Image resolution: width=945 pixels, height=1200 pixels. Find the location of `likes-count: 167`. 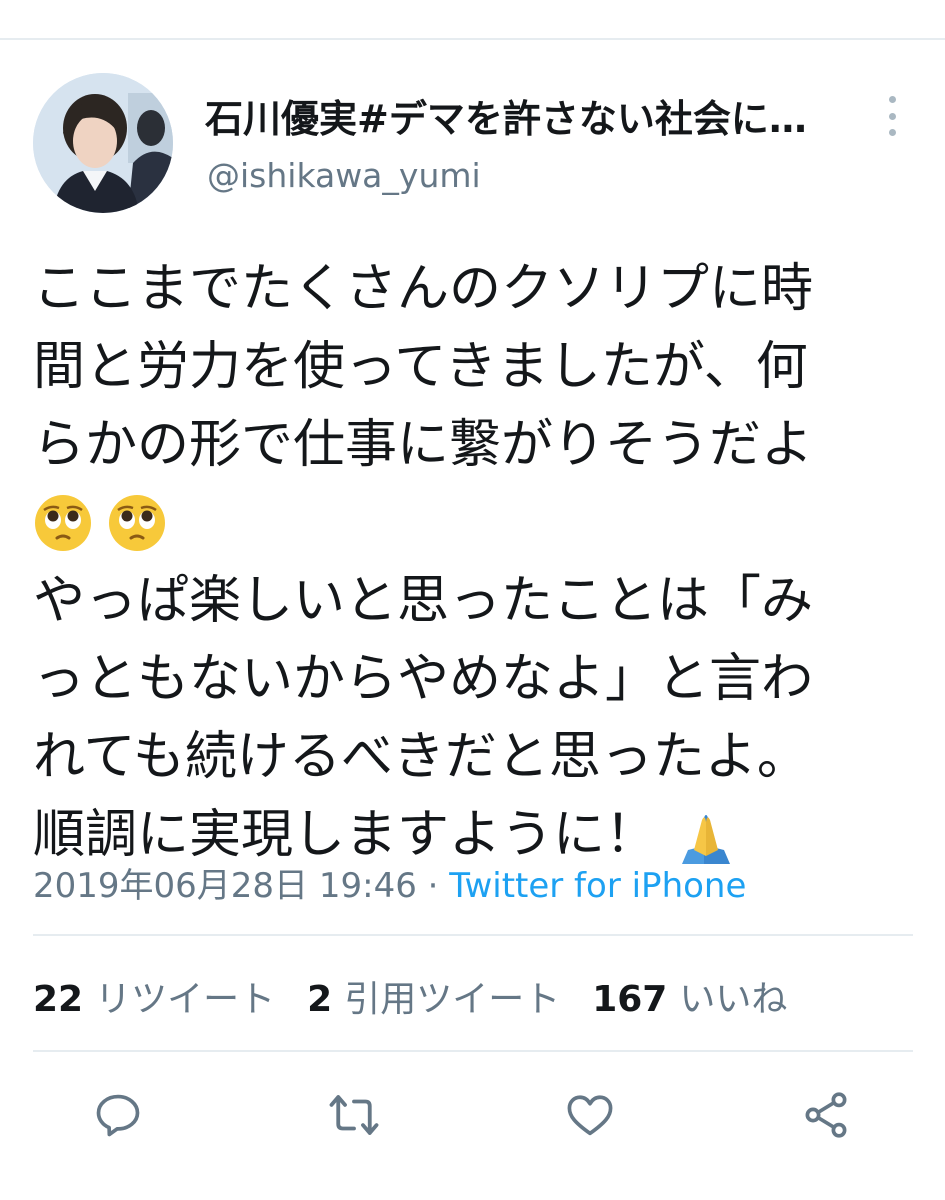

likes-count: 167 is located at coordinates (630, 999).